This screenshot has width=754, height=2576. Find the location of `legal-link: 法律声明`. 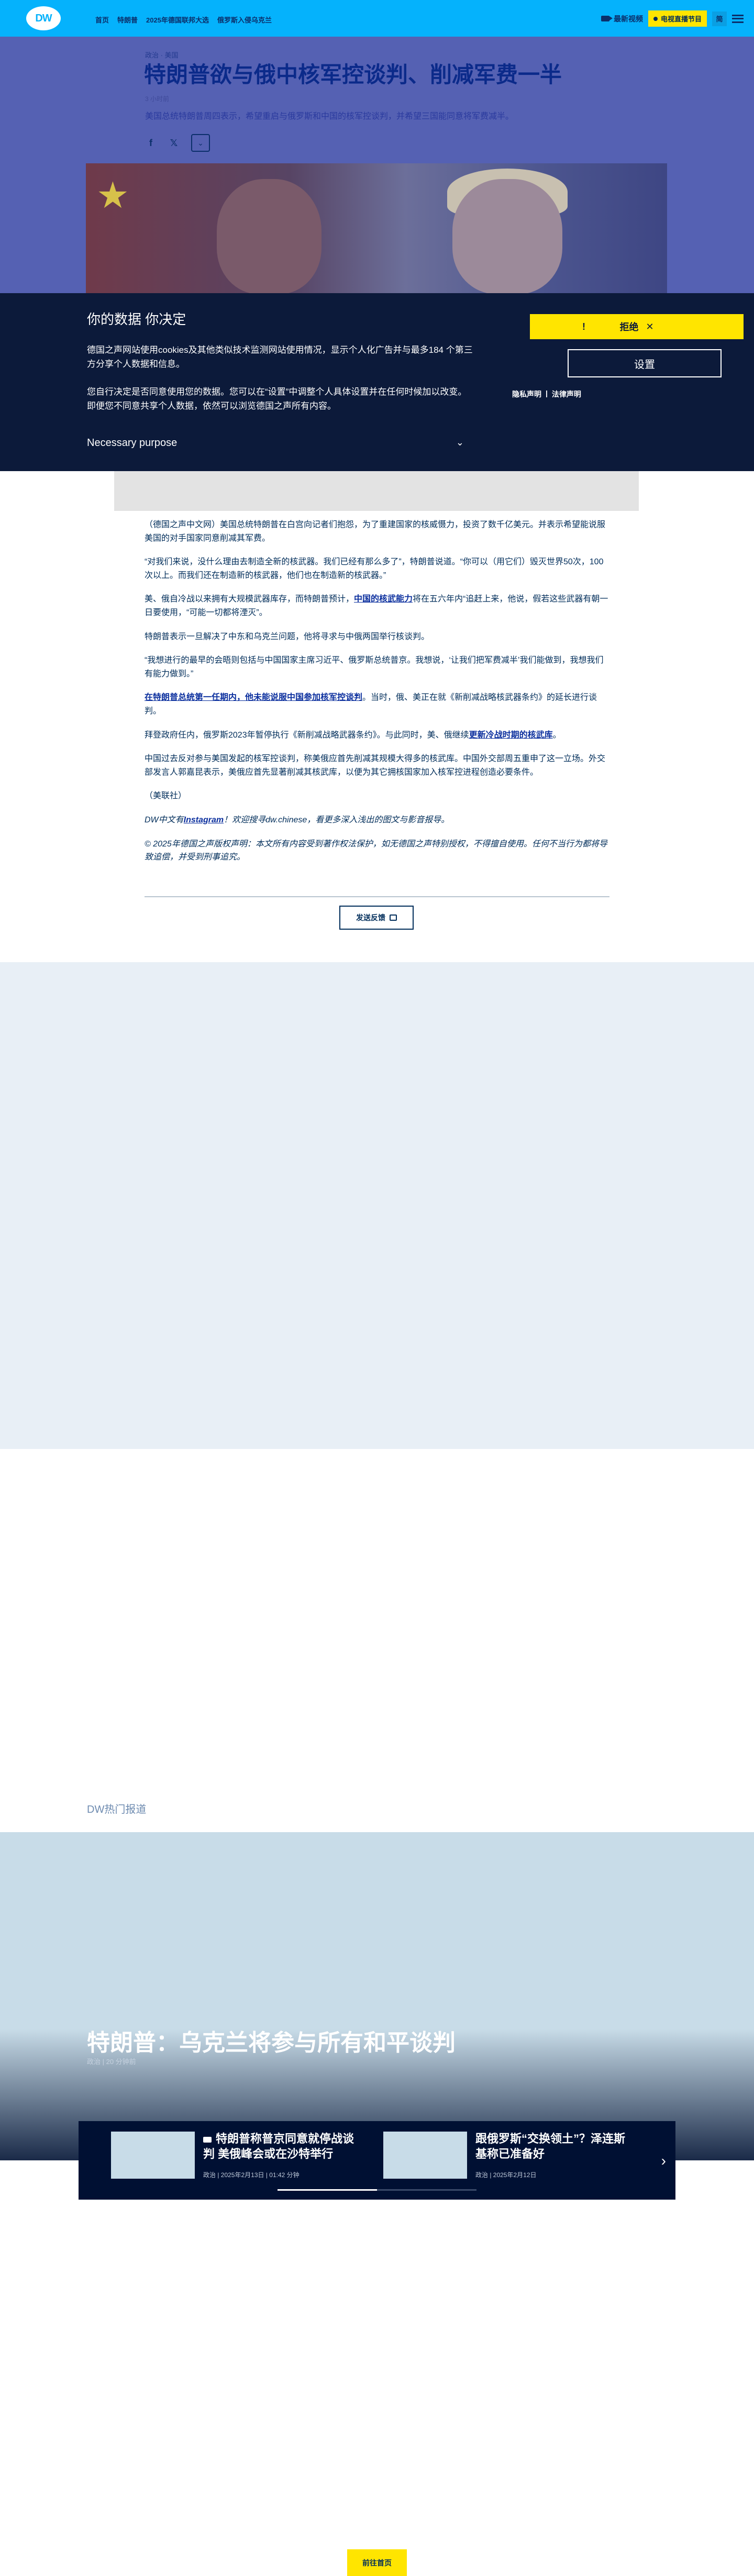

legal-link: 法律声明 is located at coordinates (566, 394).